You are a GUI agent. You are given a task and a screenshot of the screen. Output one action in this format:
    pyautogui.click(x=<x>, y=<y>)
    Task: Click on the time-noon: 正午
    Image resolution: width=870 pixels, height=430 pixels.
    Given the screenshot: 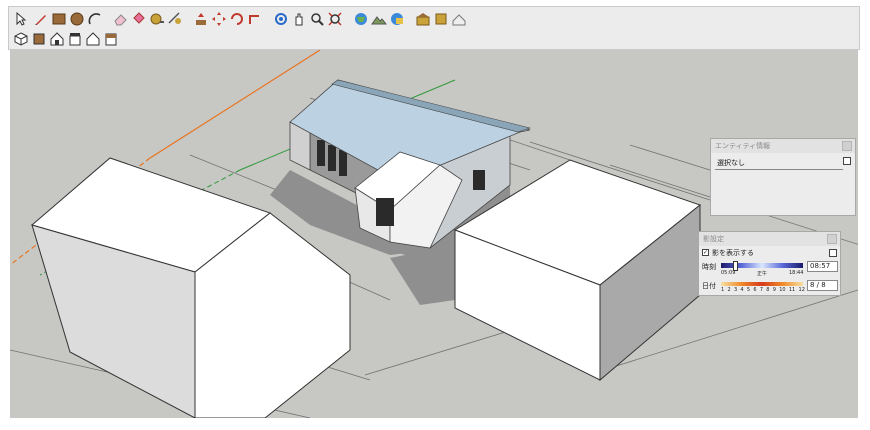 What is the action you would take?
    pyautogui.click(x=762, y=274)
    